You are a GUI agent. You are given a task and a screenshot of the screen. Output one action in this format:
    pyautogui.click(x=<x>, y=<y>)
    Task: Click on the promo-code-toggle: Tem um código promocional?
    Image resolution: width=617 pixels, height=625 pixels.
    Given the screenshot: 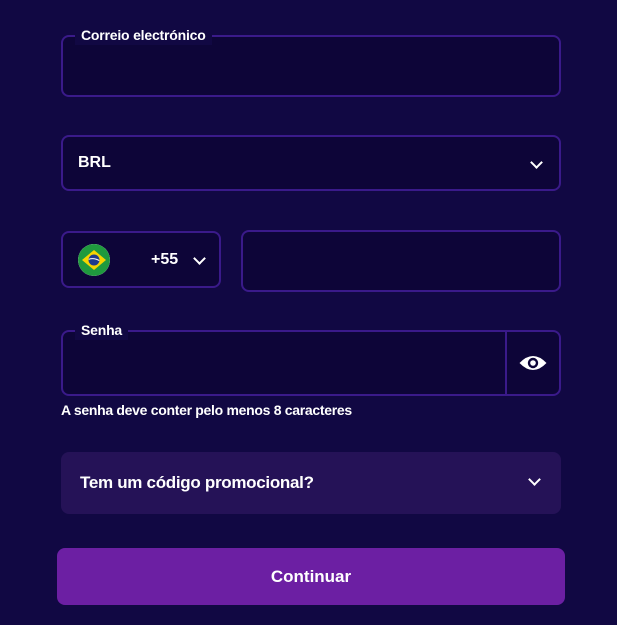 What is the action you would take?
    pyautogui.click(x=311, y=483)
    